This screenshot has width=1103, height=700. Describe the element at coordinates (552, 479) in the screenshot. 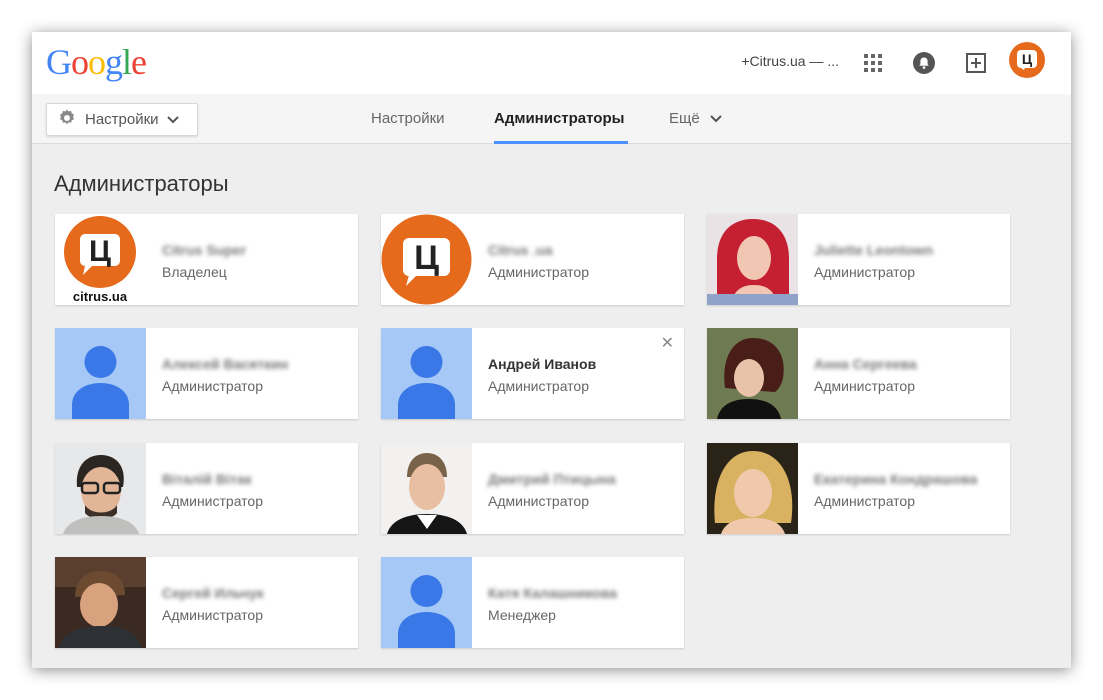

I see `admin-name: Дмитрий Птицына` at that location.